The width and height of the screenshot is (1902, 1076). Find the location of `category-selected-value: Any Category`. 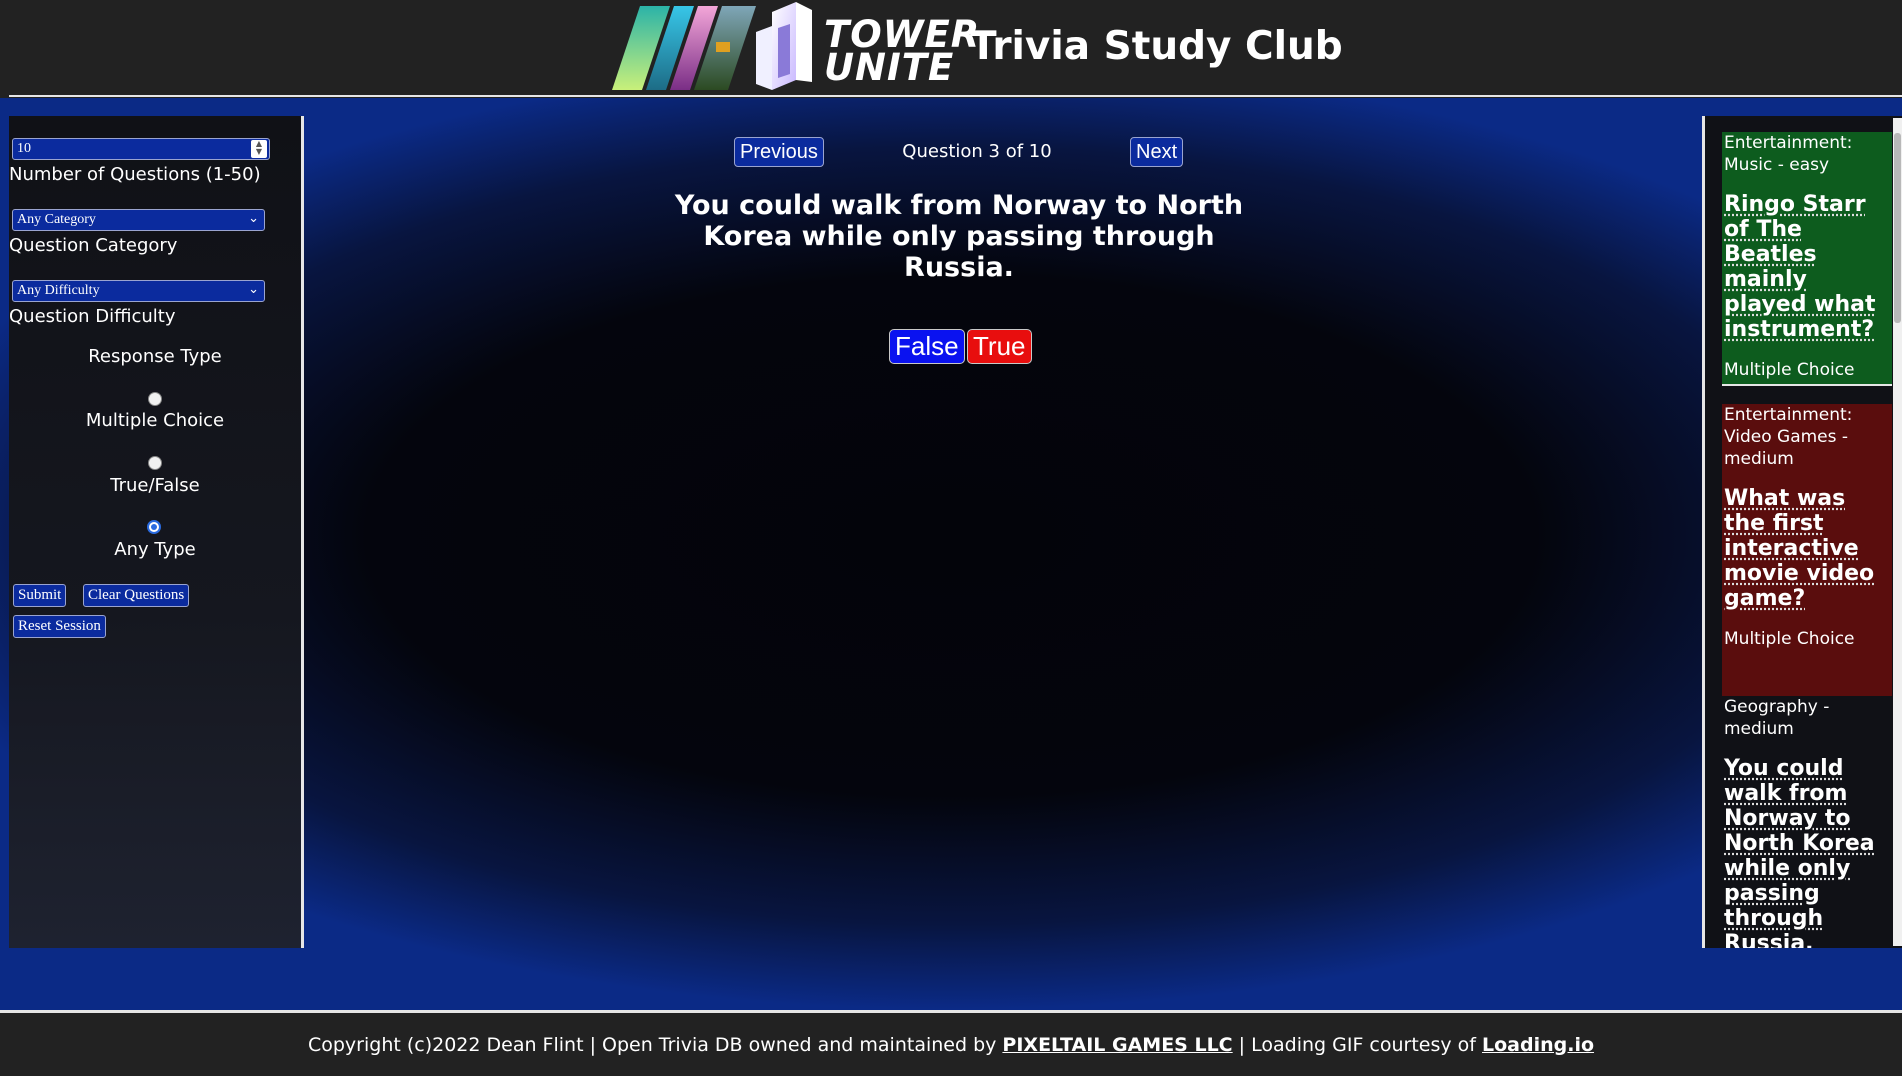

category-selected-value: Any Category is located at coordinates (56, 219).